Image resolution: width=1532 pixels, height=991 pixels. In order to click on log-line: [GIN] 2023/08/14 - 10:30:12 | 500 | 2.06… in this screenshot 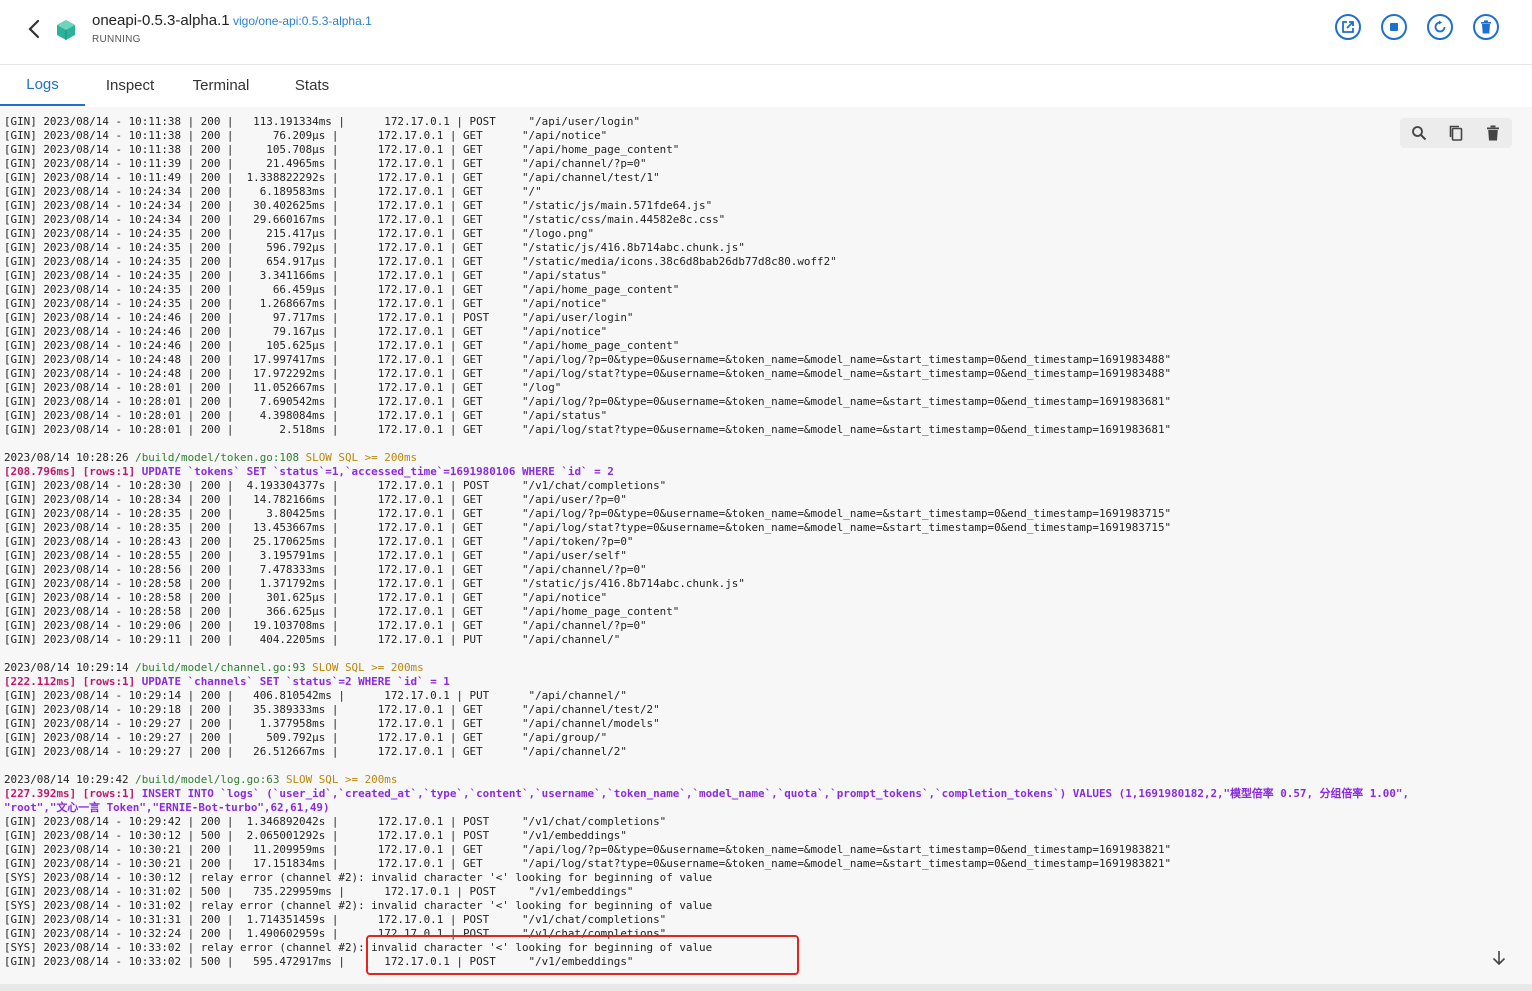, I will do `click(315, 835)`.